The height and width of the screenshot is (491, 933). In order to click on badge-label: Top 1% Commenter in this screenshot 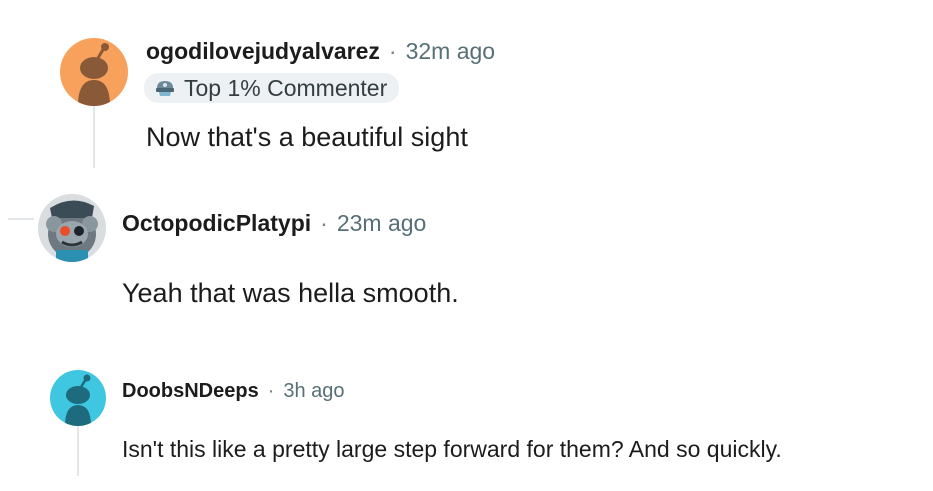, I will do `click(286, 87)`.